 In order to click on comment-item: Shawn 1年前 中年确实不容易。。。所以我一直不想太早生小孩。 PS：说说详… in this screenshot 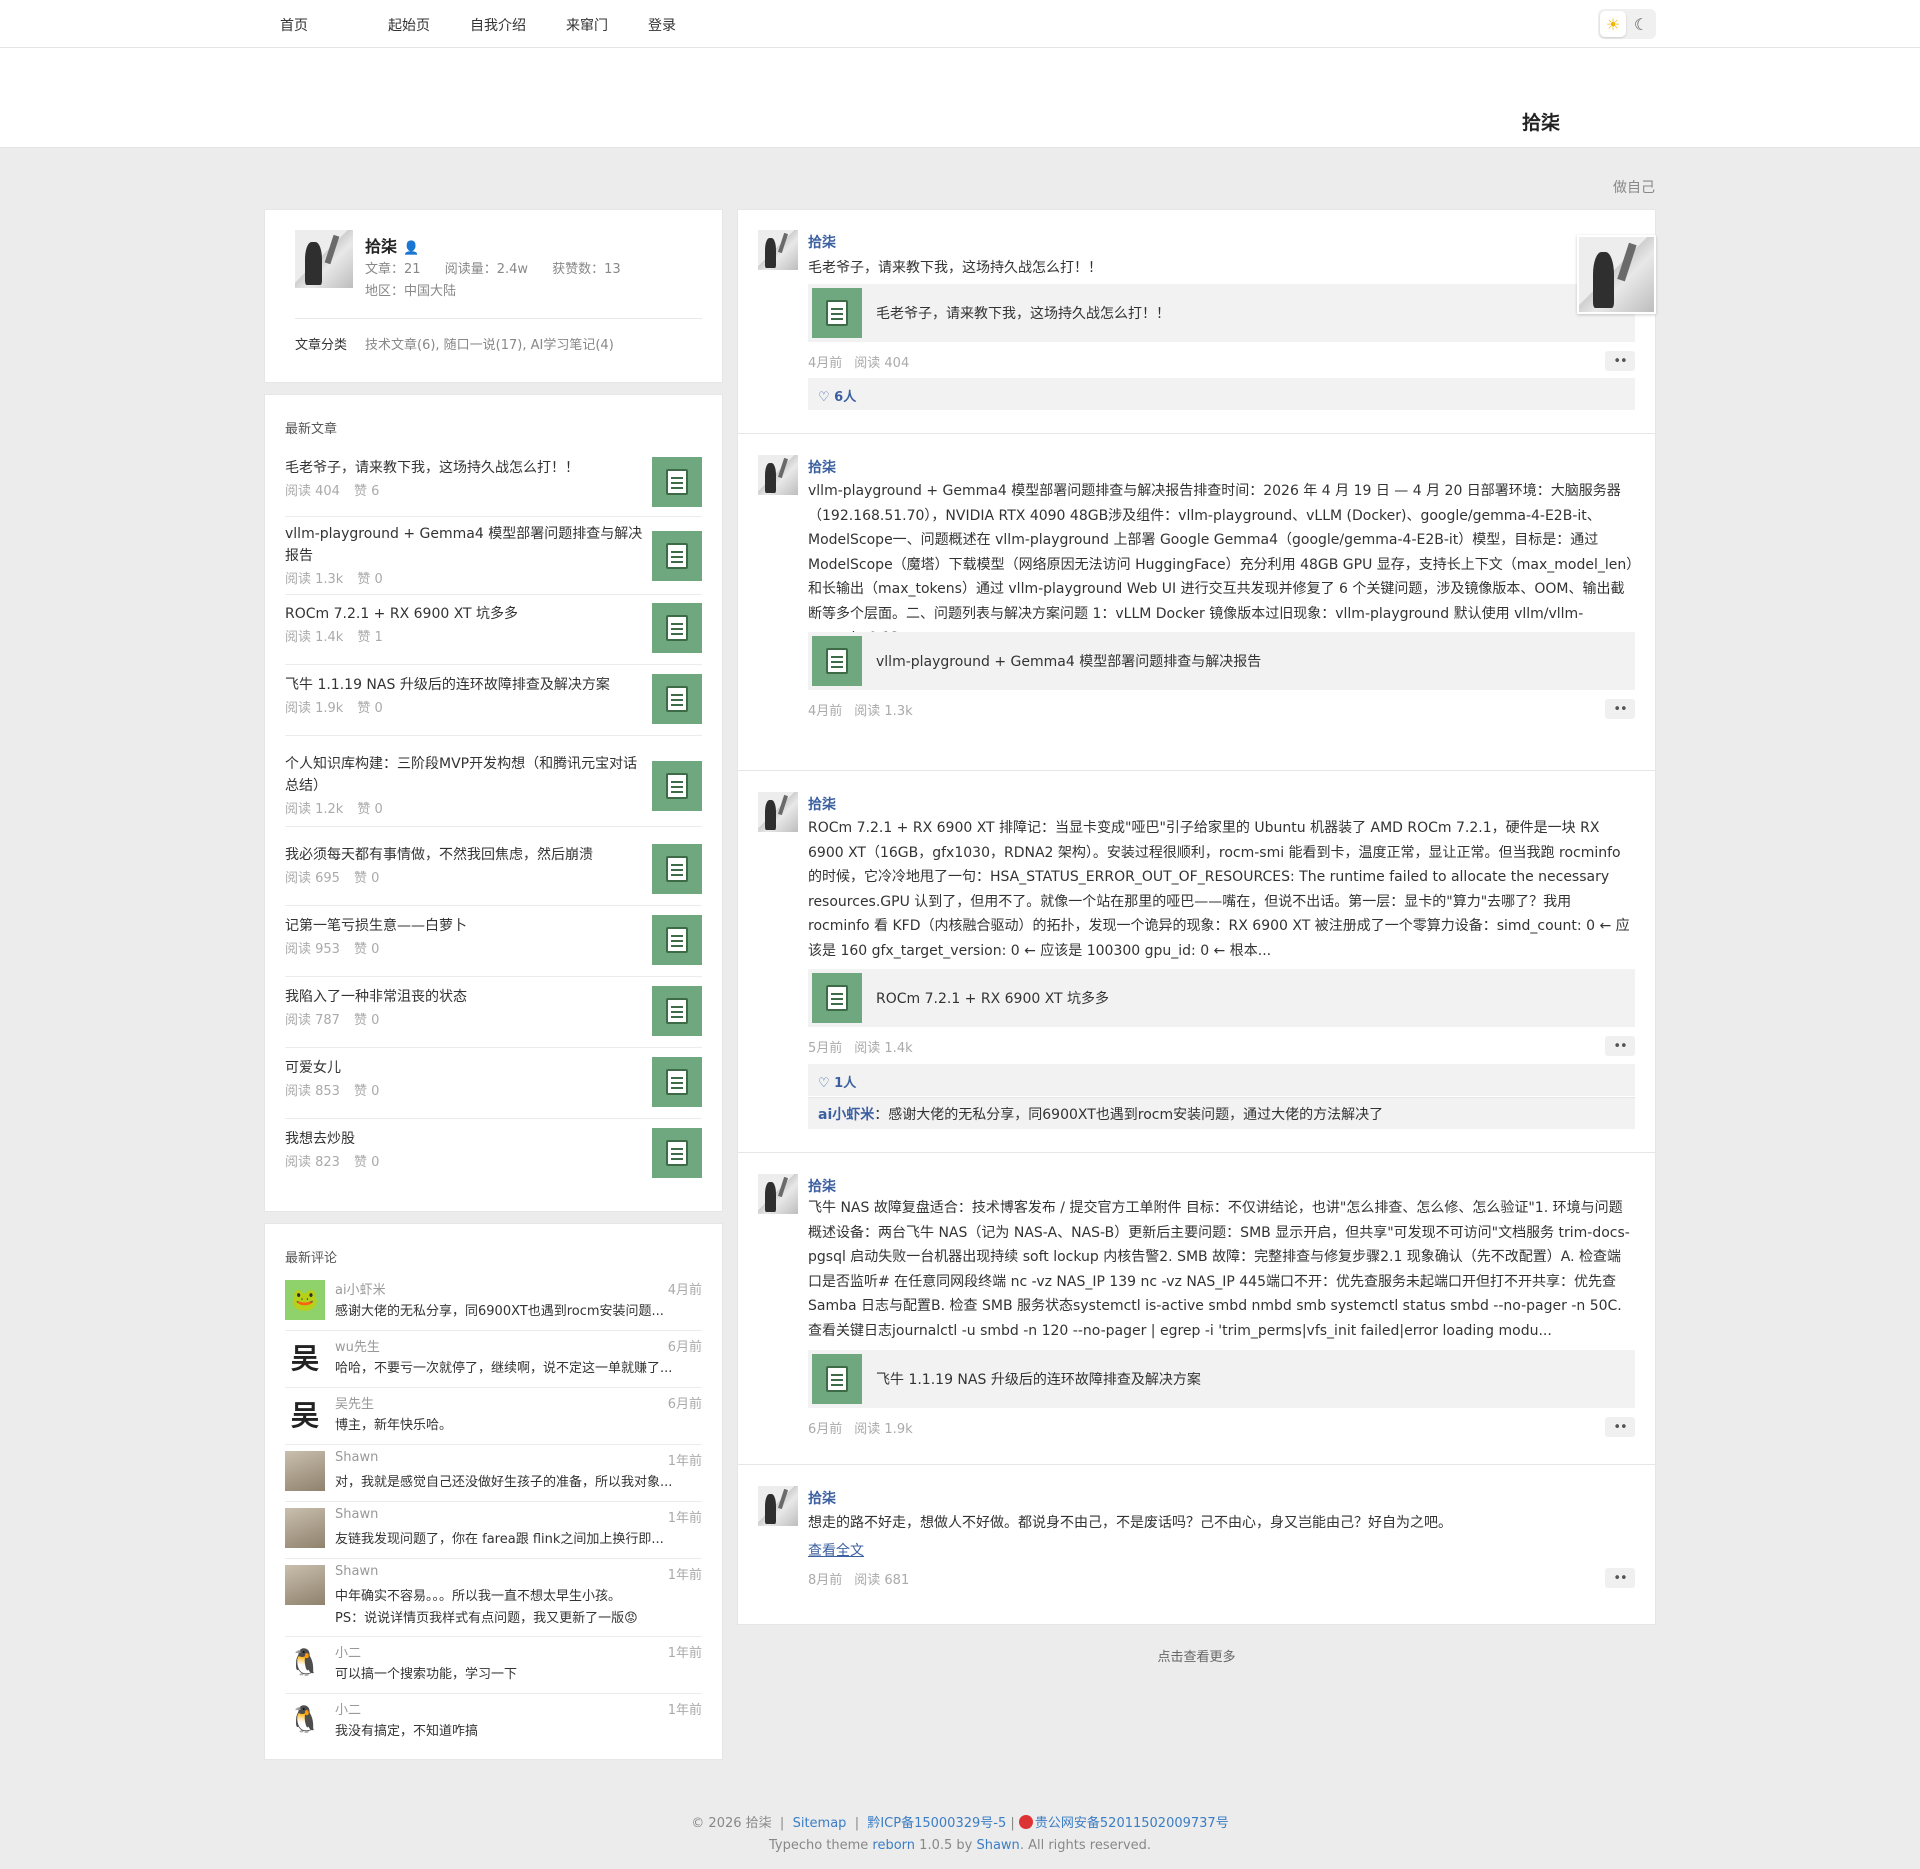, I will do `click(493, 1598)`.